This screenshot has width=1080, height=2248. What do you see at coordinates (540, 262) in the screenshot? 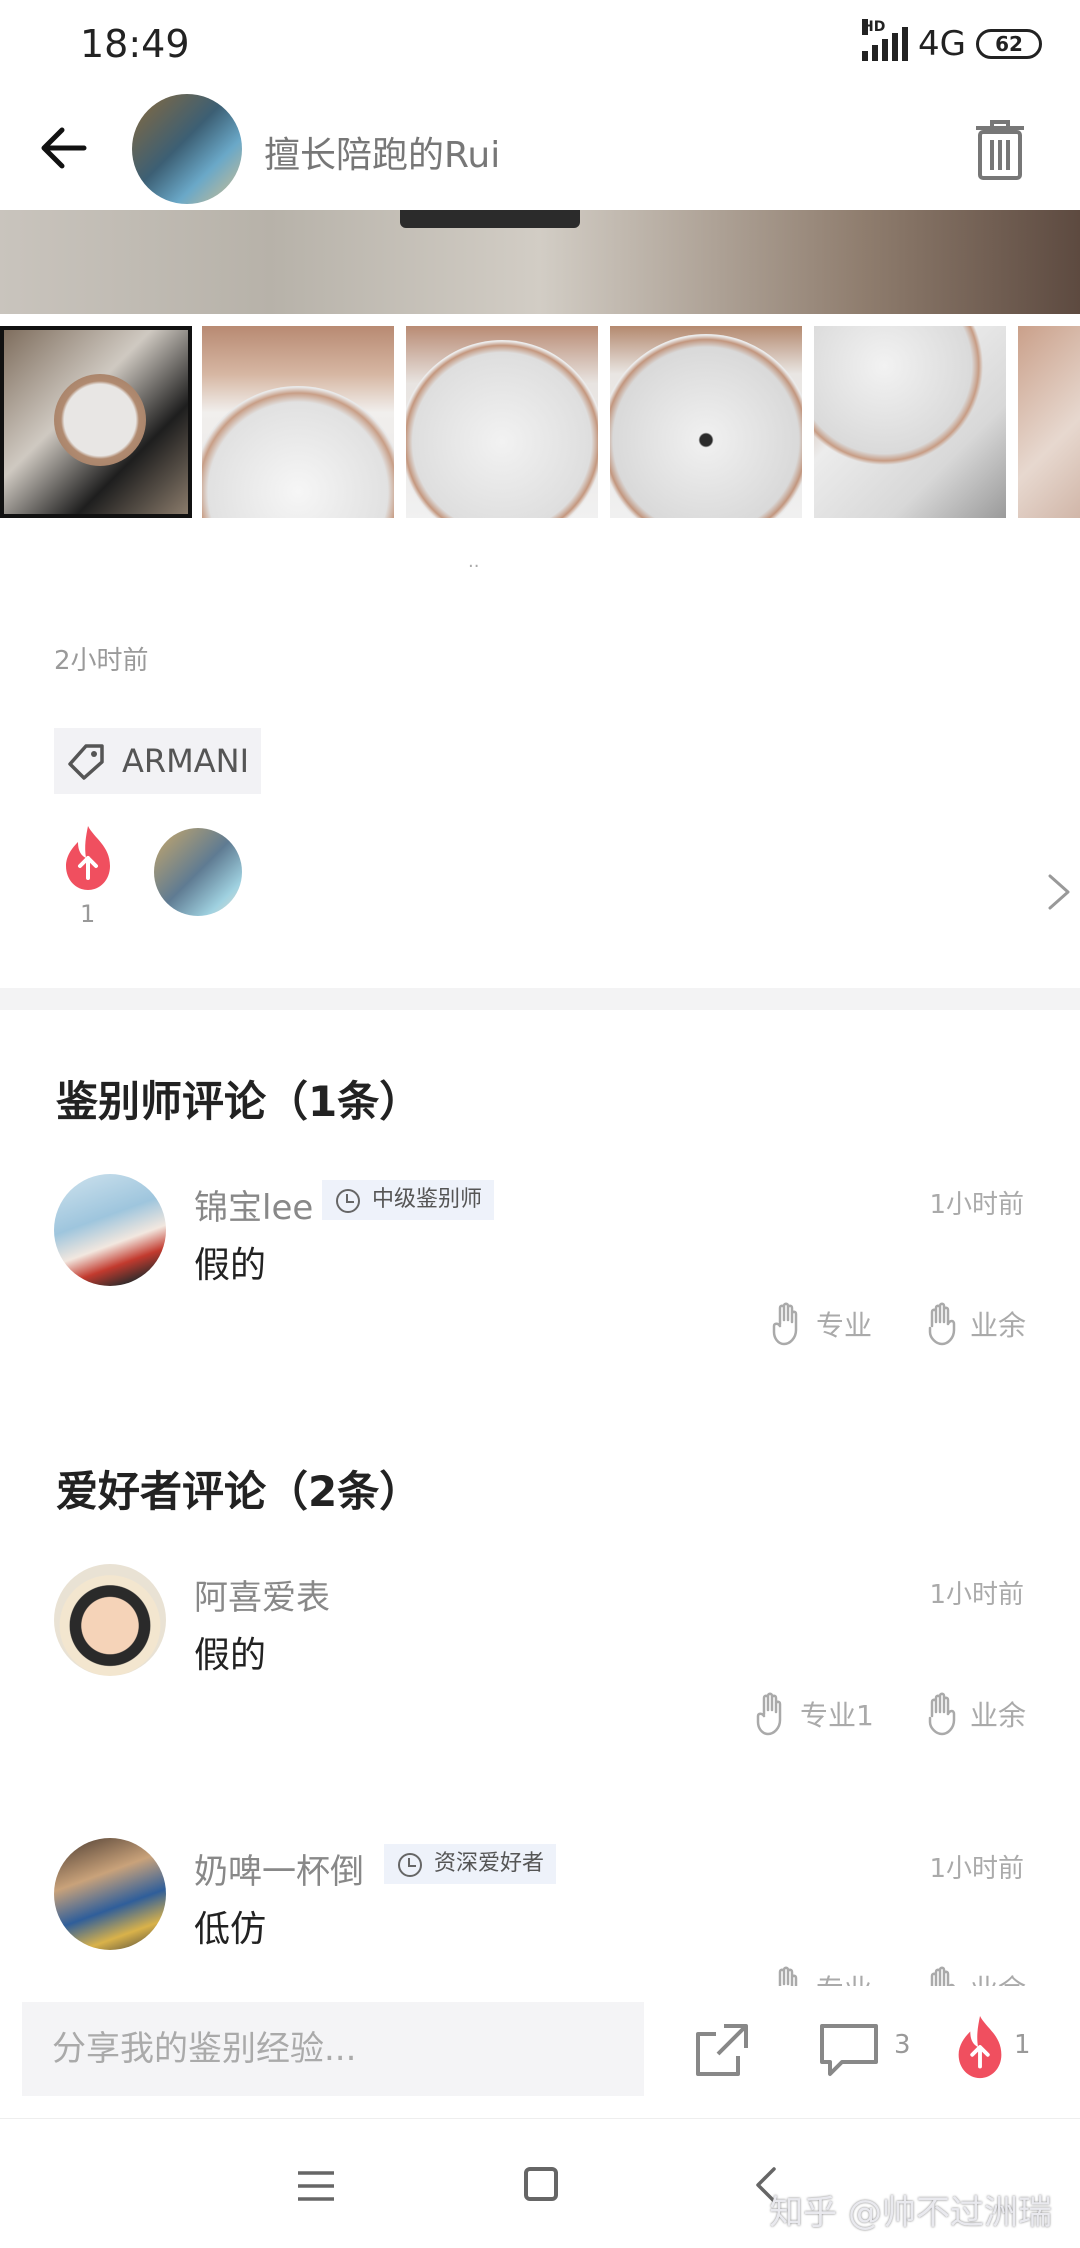
I see `main-photo` at bounding box center [540, 262].